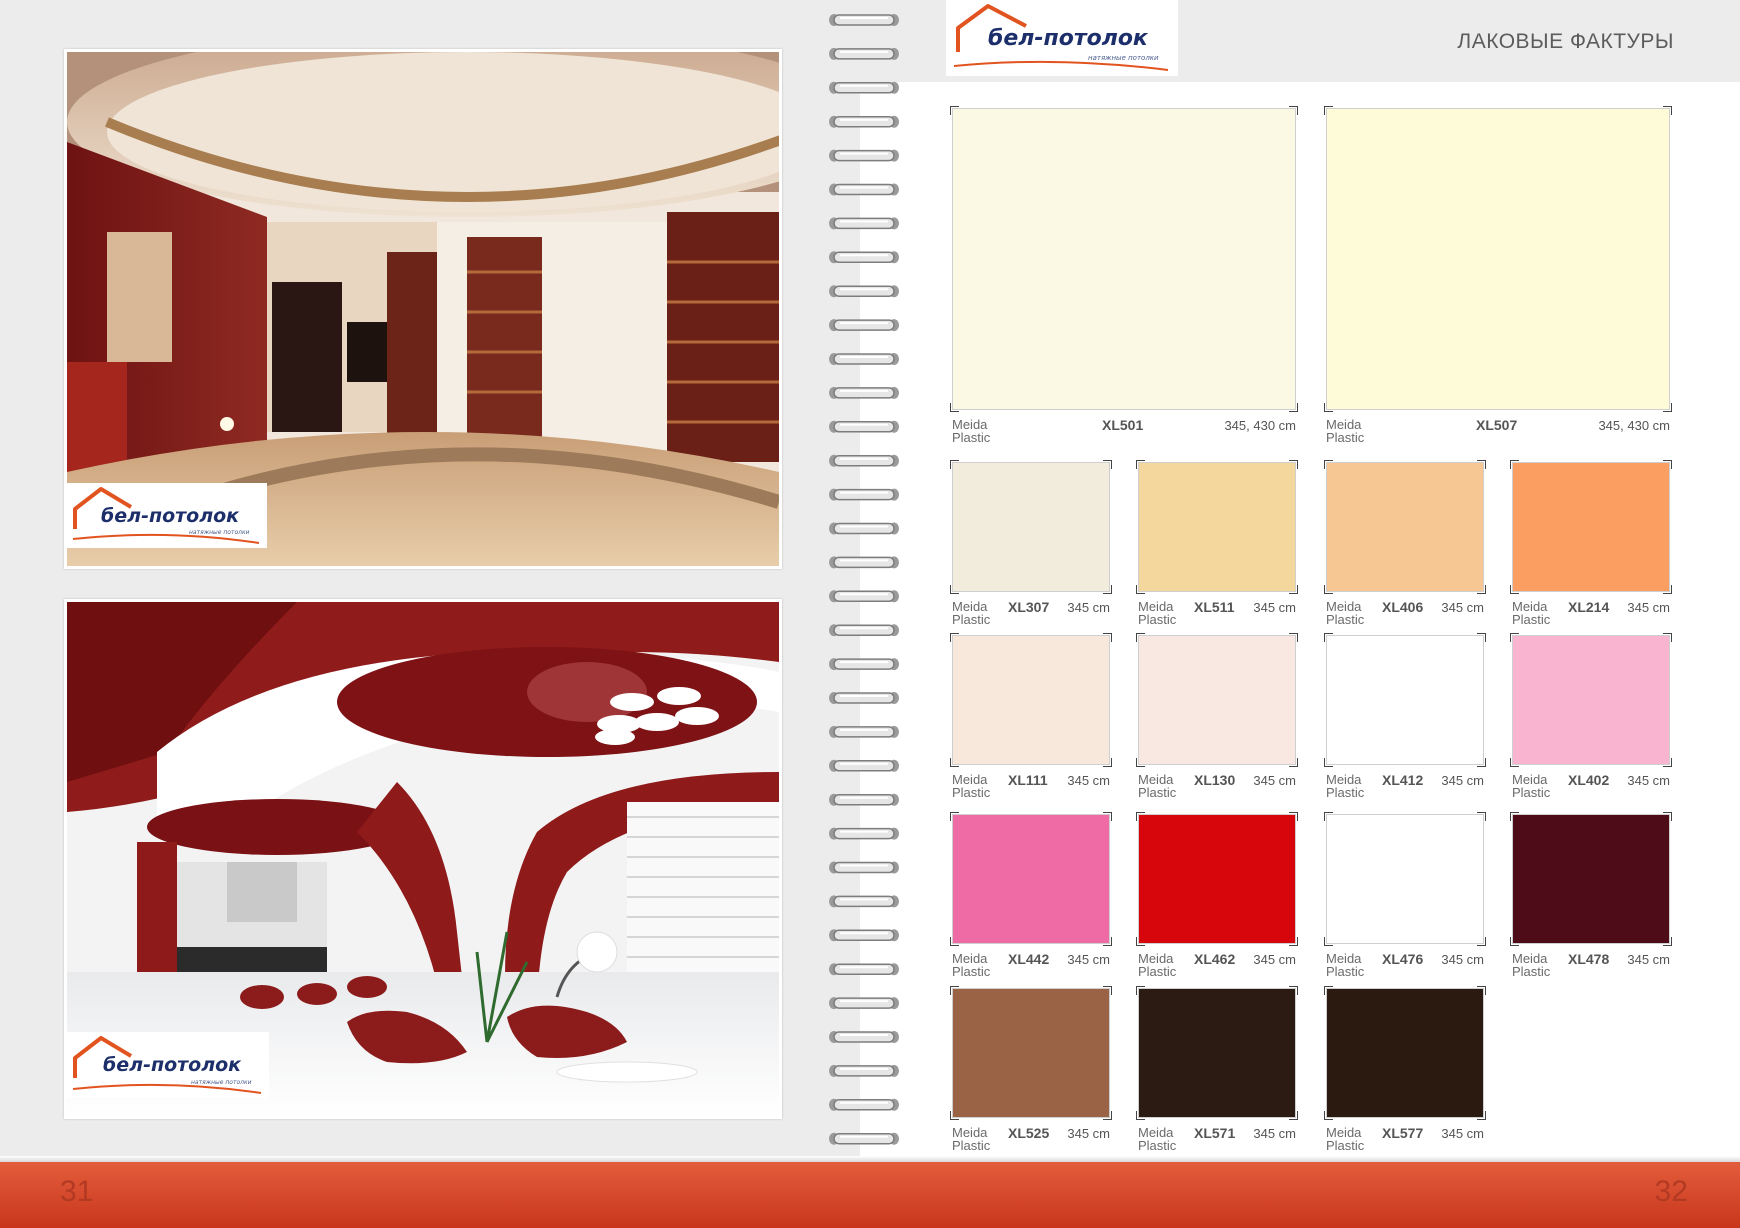 This screenshot has width=1740, height=1228. I want to click on header-logo: бел-потолок натяжные потолки, so click(1062, 38).